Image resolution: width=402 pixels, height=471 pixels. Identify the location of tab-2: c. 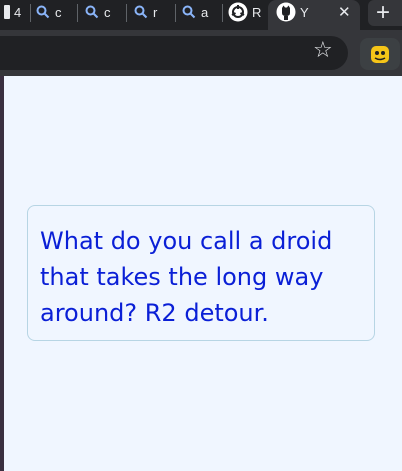
(55, 12).